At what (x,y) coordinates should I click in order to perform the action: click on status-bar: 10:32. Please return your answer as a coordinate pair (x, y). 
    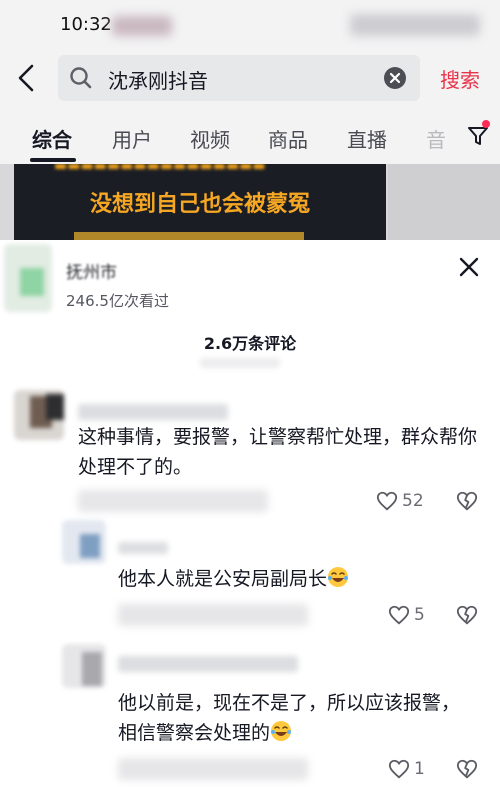
    Looking at the image, I should click on (250, 25).